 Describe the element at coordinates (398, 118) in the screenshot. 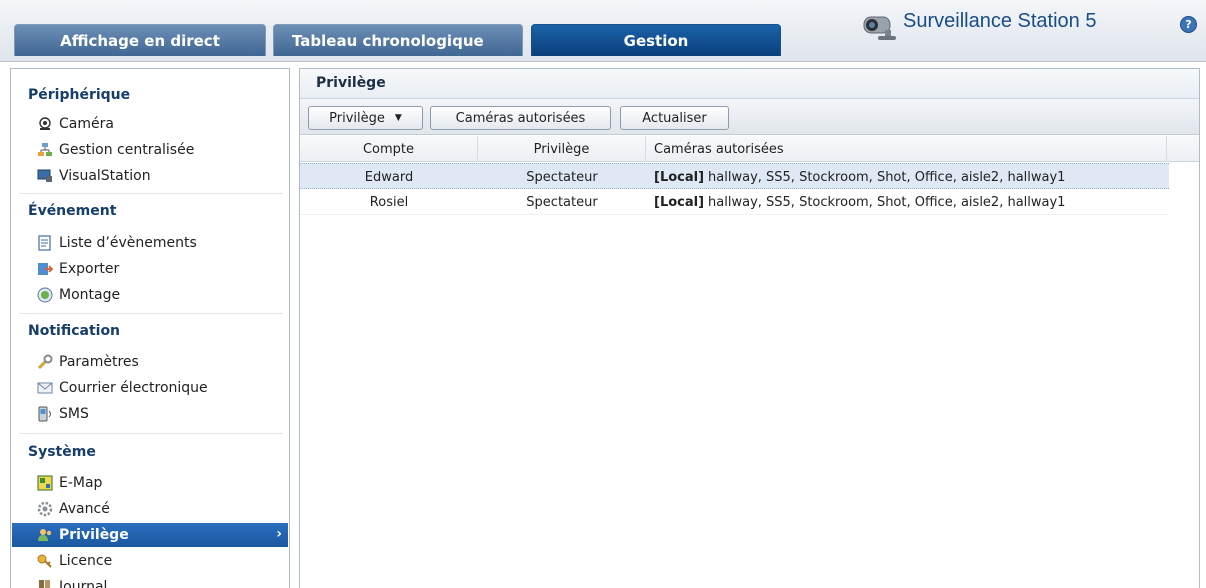

I see `caret-down-icon: ▼` at that location.